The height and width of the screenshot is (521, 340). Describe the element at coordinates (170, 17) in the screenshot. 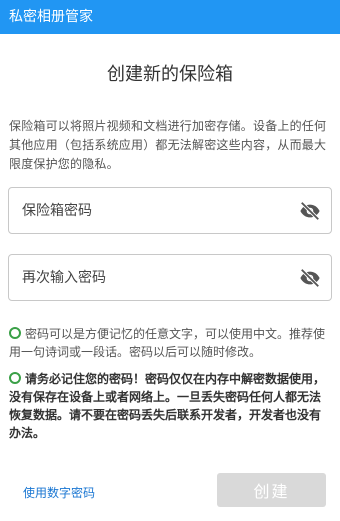

I see `app-bar: 私密相册管家` at that location.